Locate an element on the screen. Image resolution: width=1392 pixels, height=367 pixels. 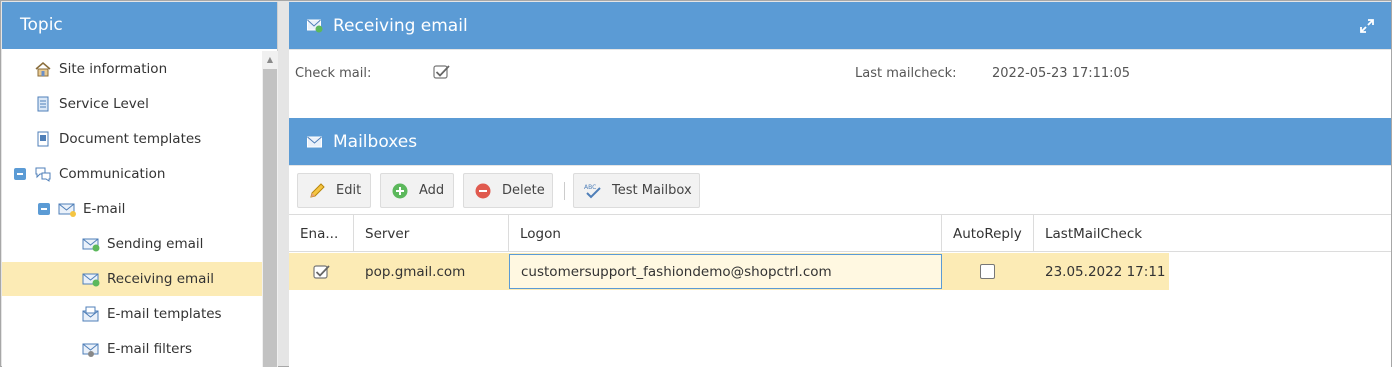
enabled-cell is located at coordinates (321, 271).